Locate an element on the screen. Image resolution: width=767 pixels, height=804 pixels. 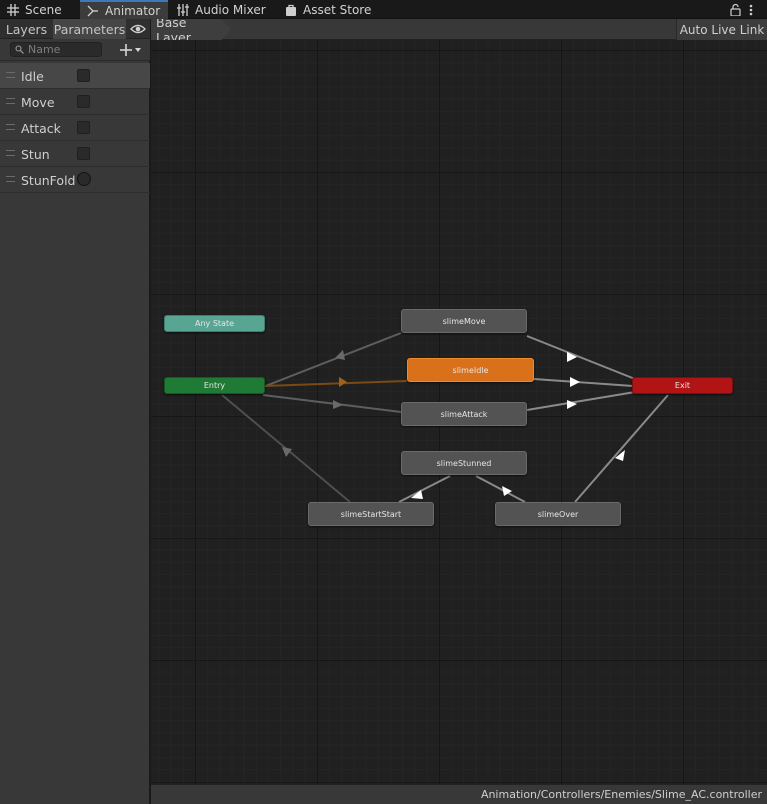
panel-subtabs: Layers Parameters is located at coordinates (75, 29).